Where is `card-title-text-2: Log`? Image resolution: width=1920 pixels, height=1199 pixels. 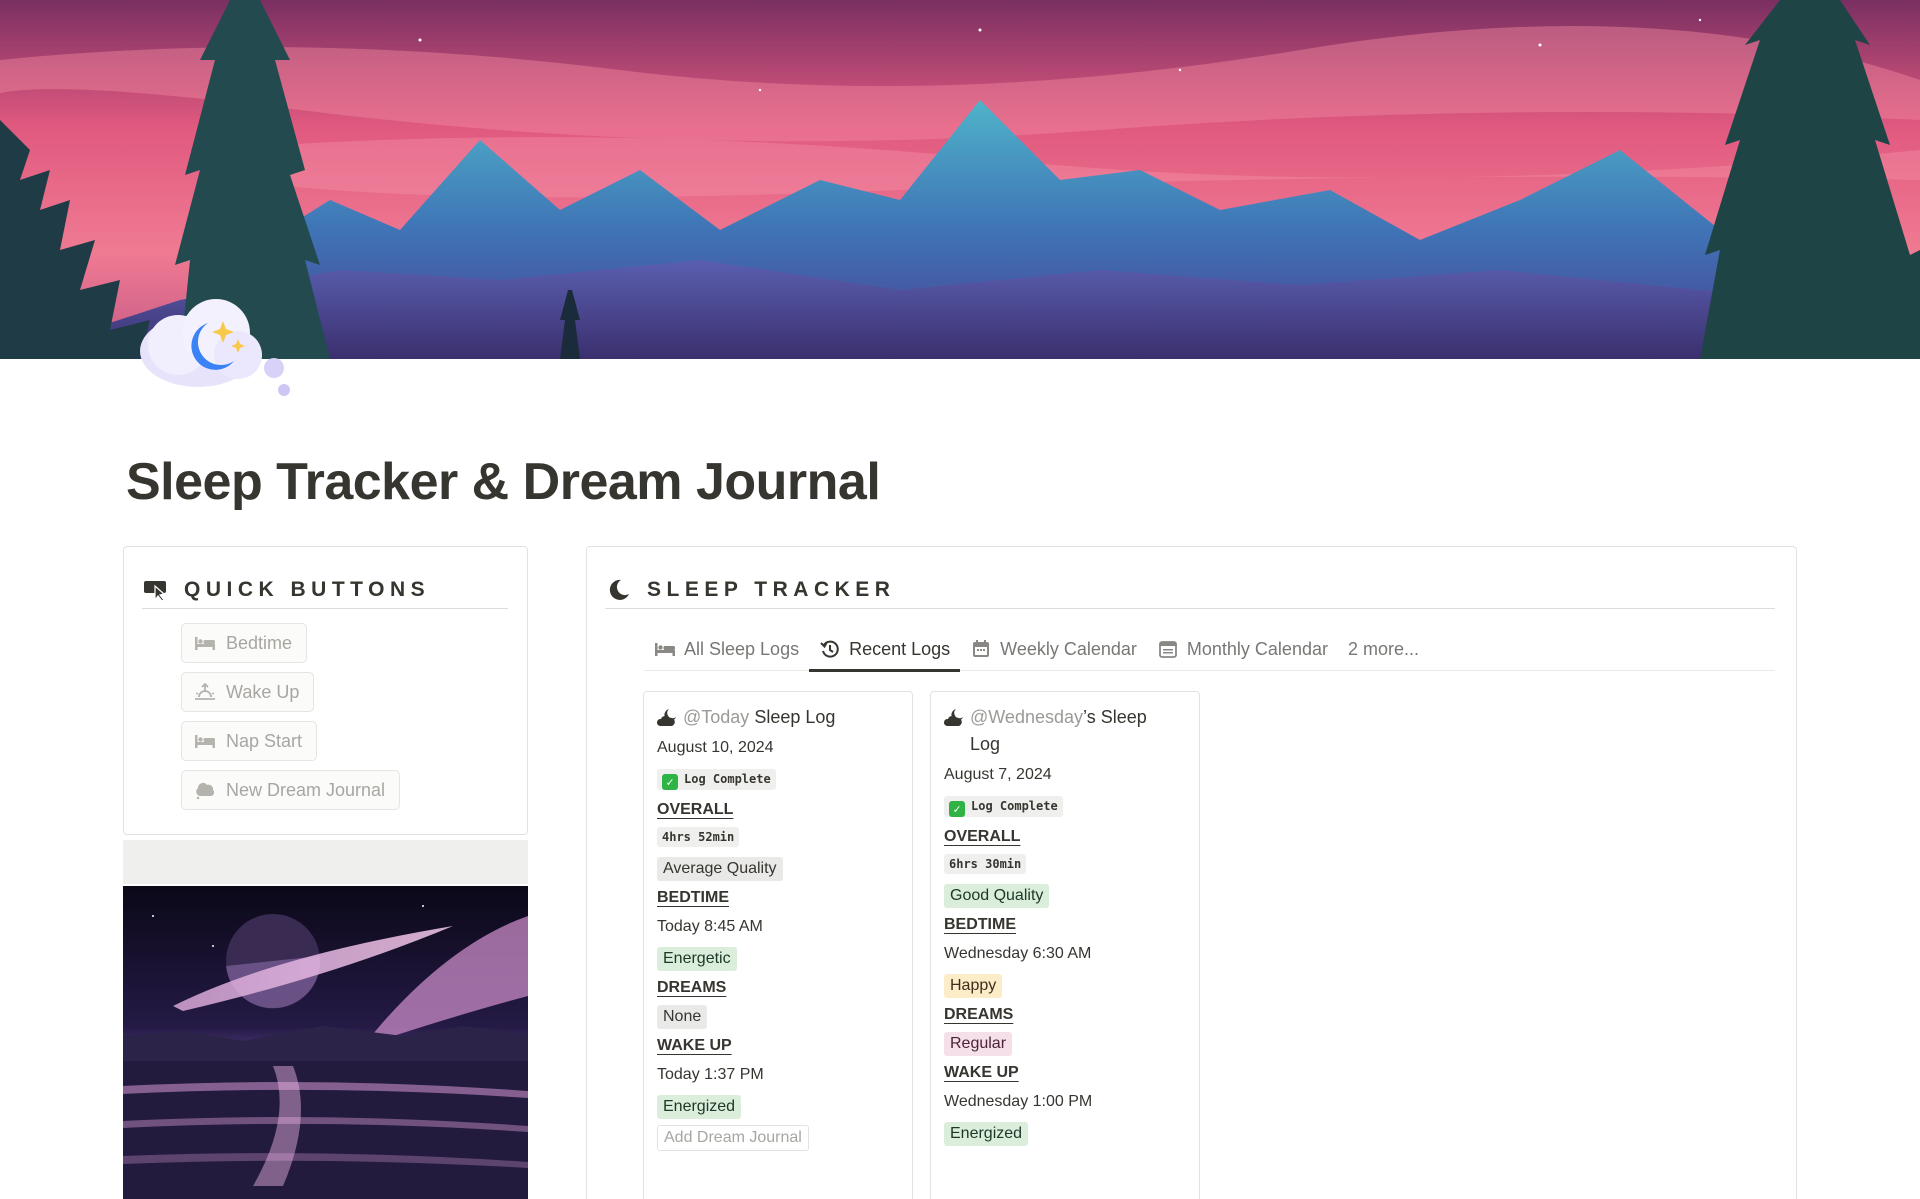 card-title-text-2: Log is located at coordinates (985, 744).